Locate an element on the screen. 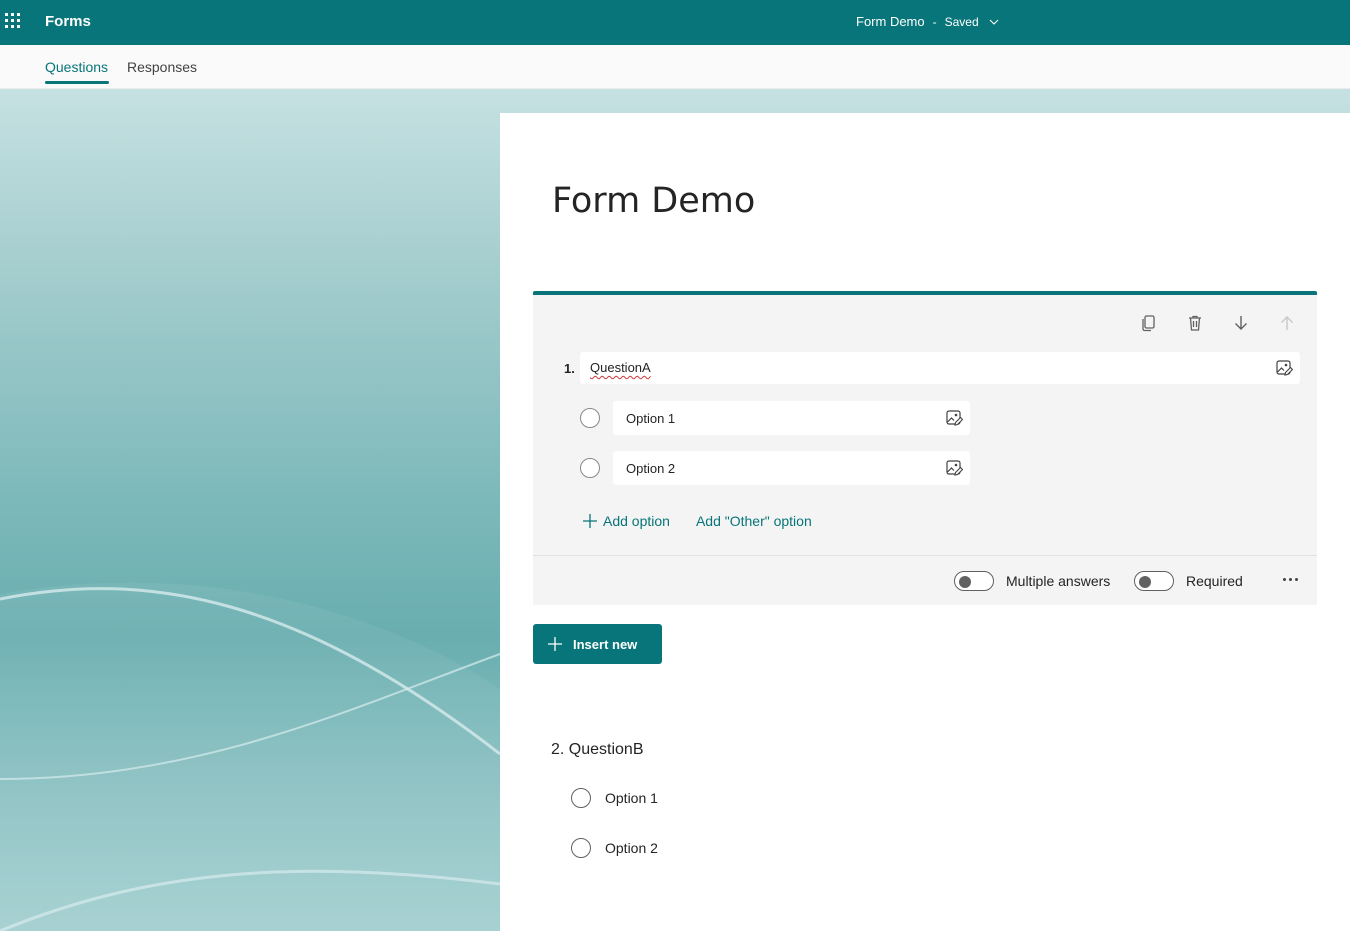 This screenshot has width=1350, height=931. option-row: Option 2 is located at coordinates (775, 468).